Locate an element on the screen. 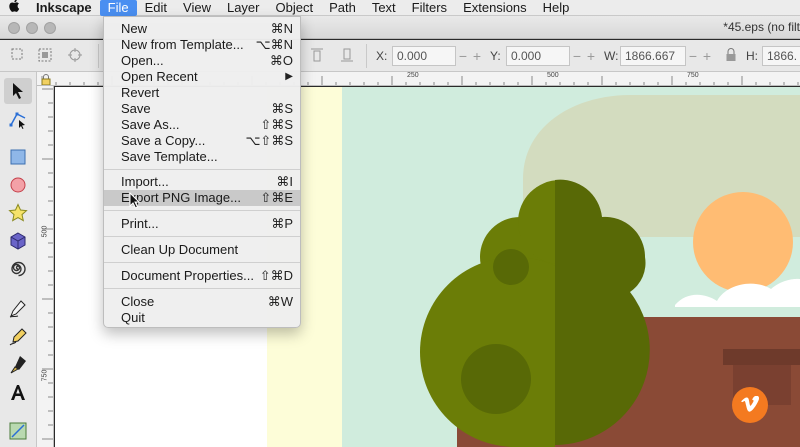 Image resolution: width=800 pixels, height=447 pixels. pen-tool is located at coordinates (18, 337).